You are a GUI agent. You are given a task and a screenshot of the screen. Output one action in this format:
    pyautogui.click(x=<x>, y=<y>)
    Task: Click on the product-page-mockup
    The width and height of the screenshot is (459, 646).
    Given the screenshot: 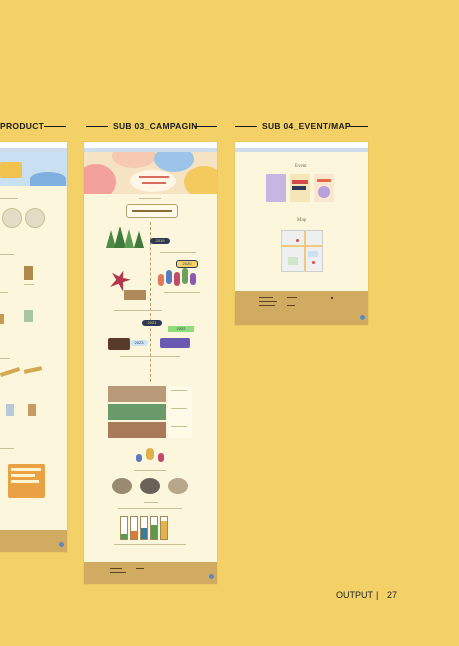 What is the action you would take?
    pyautogui.click(x=33, y=347)
    